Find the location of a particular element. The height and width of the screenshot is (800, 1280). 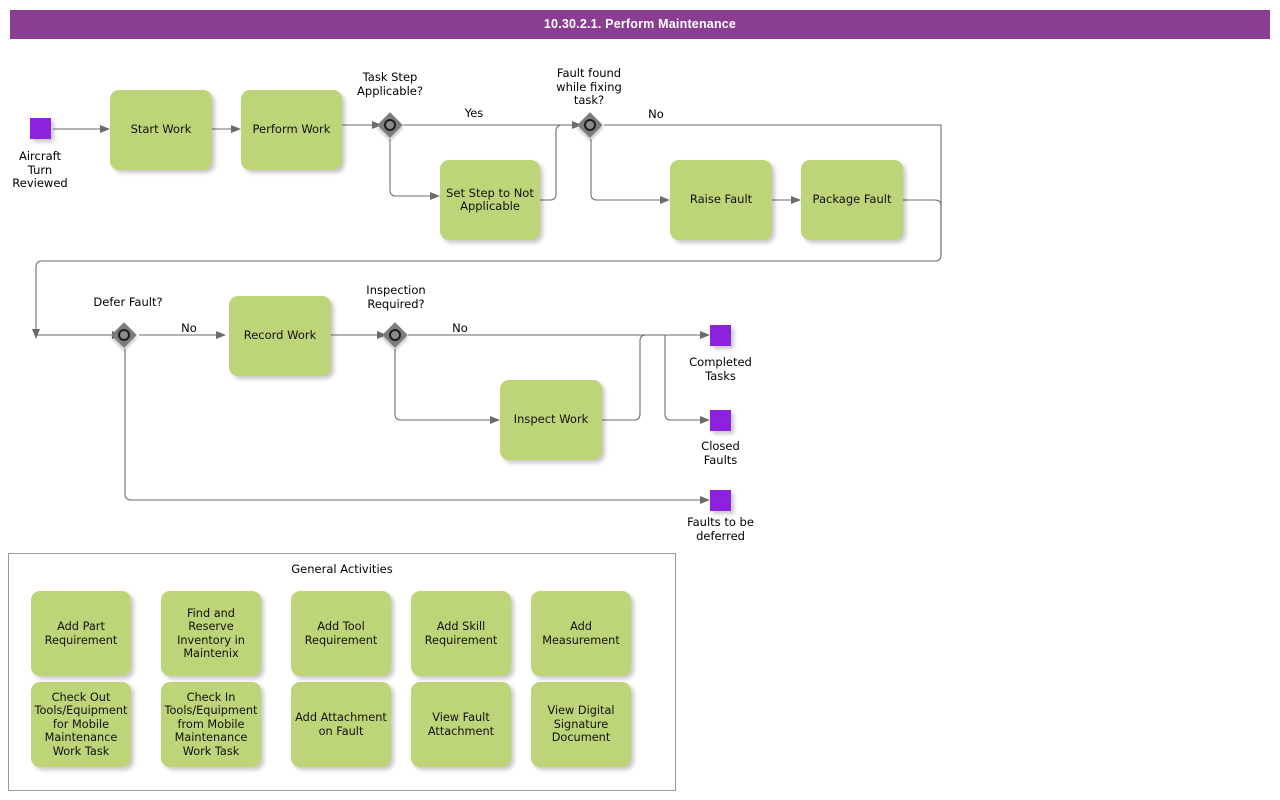

flow-label-no-inspection-required: No is located at coordinates (460, 328).